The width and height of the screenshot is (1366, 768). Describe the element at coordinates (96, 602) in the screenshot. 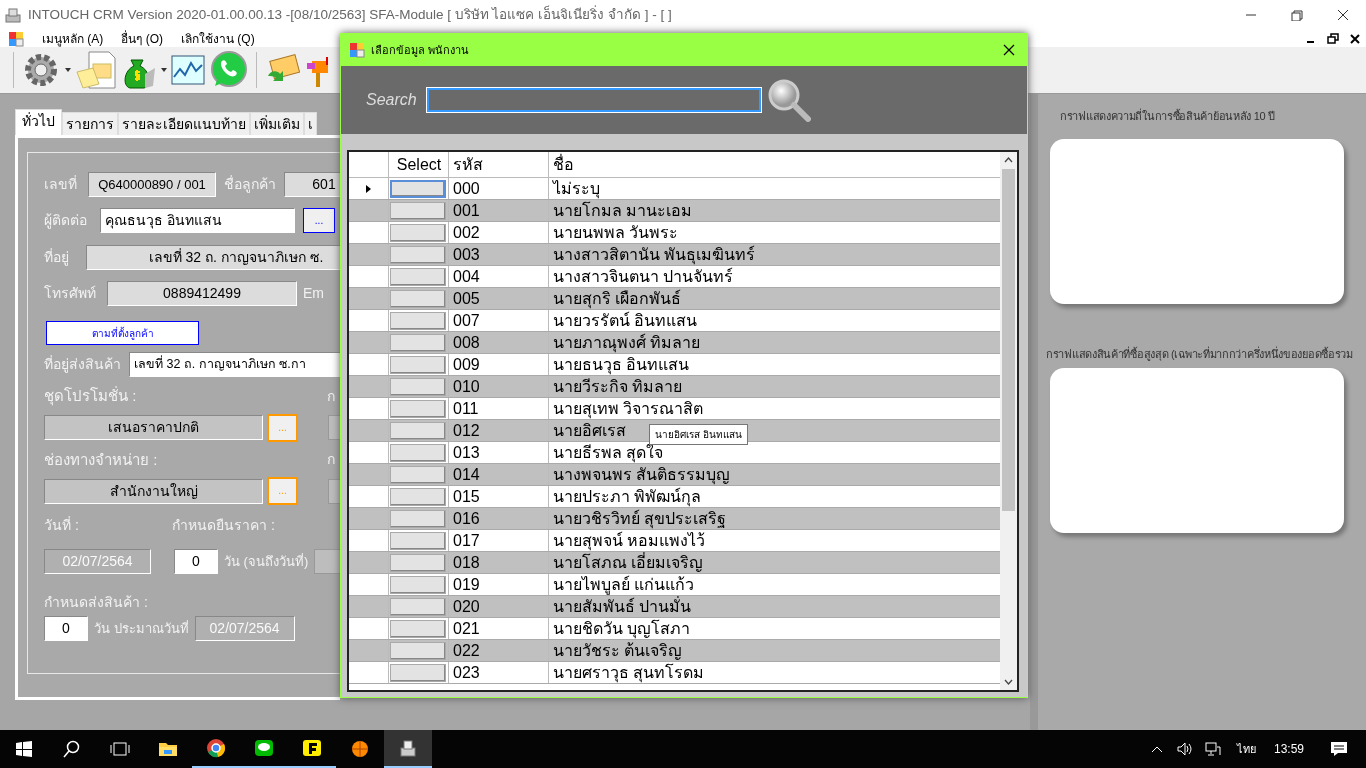

I see `field-label: กำหนดส่งสินค้า :` at that location.